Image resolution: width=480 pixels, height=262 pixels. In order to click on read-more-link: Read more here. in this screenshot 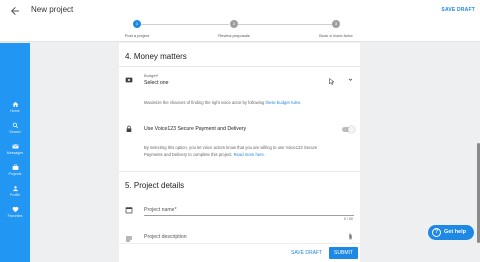, I will do `click(249, 154)`.